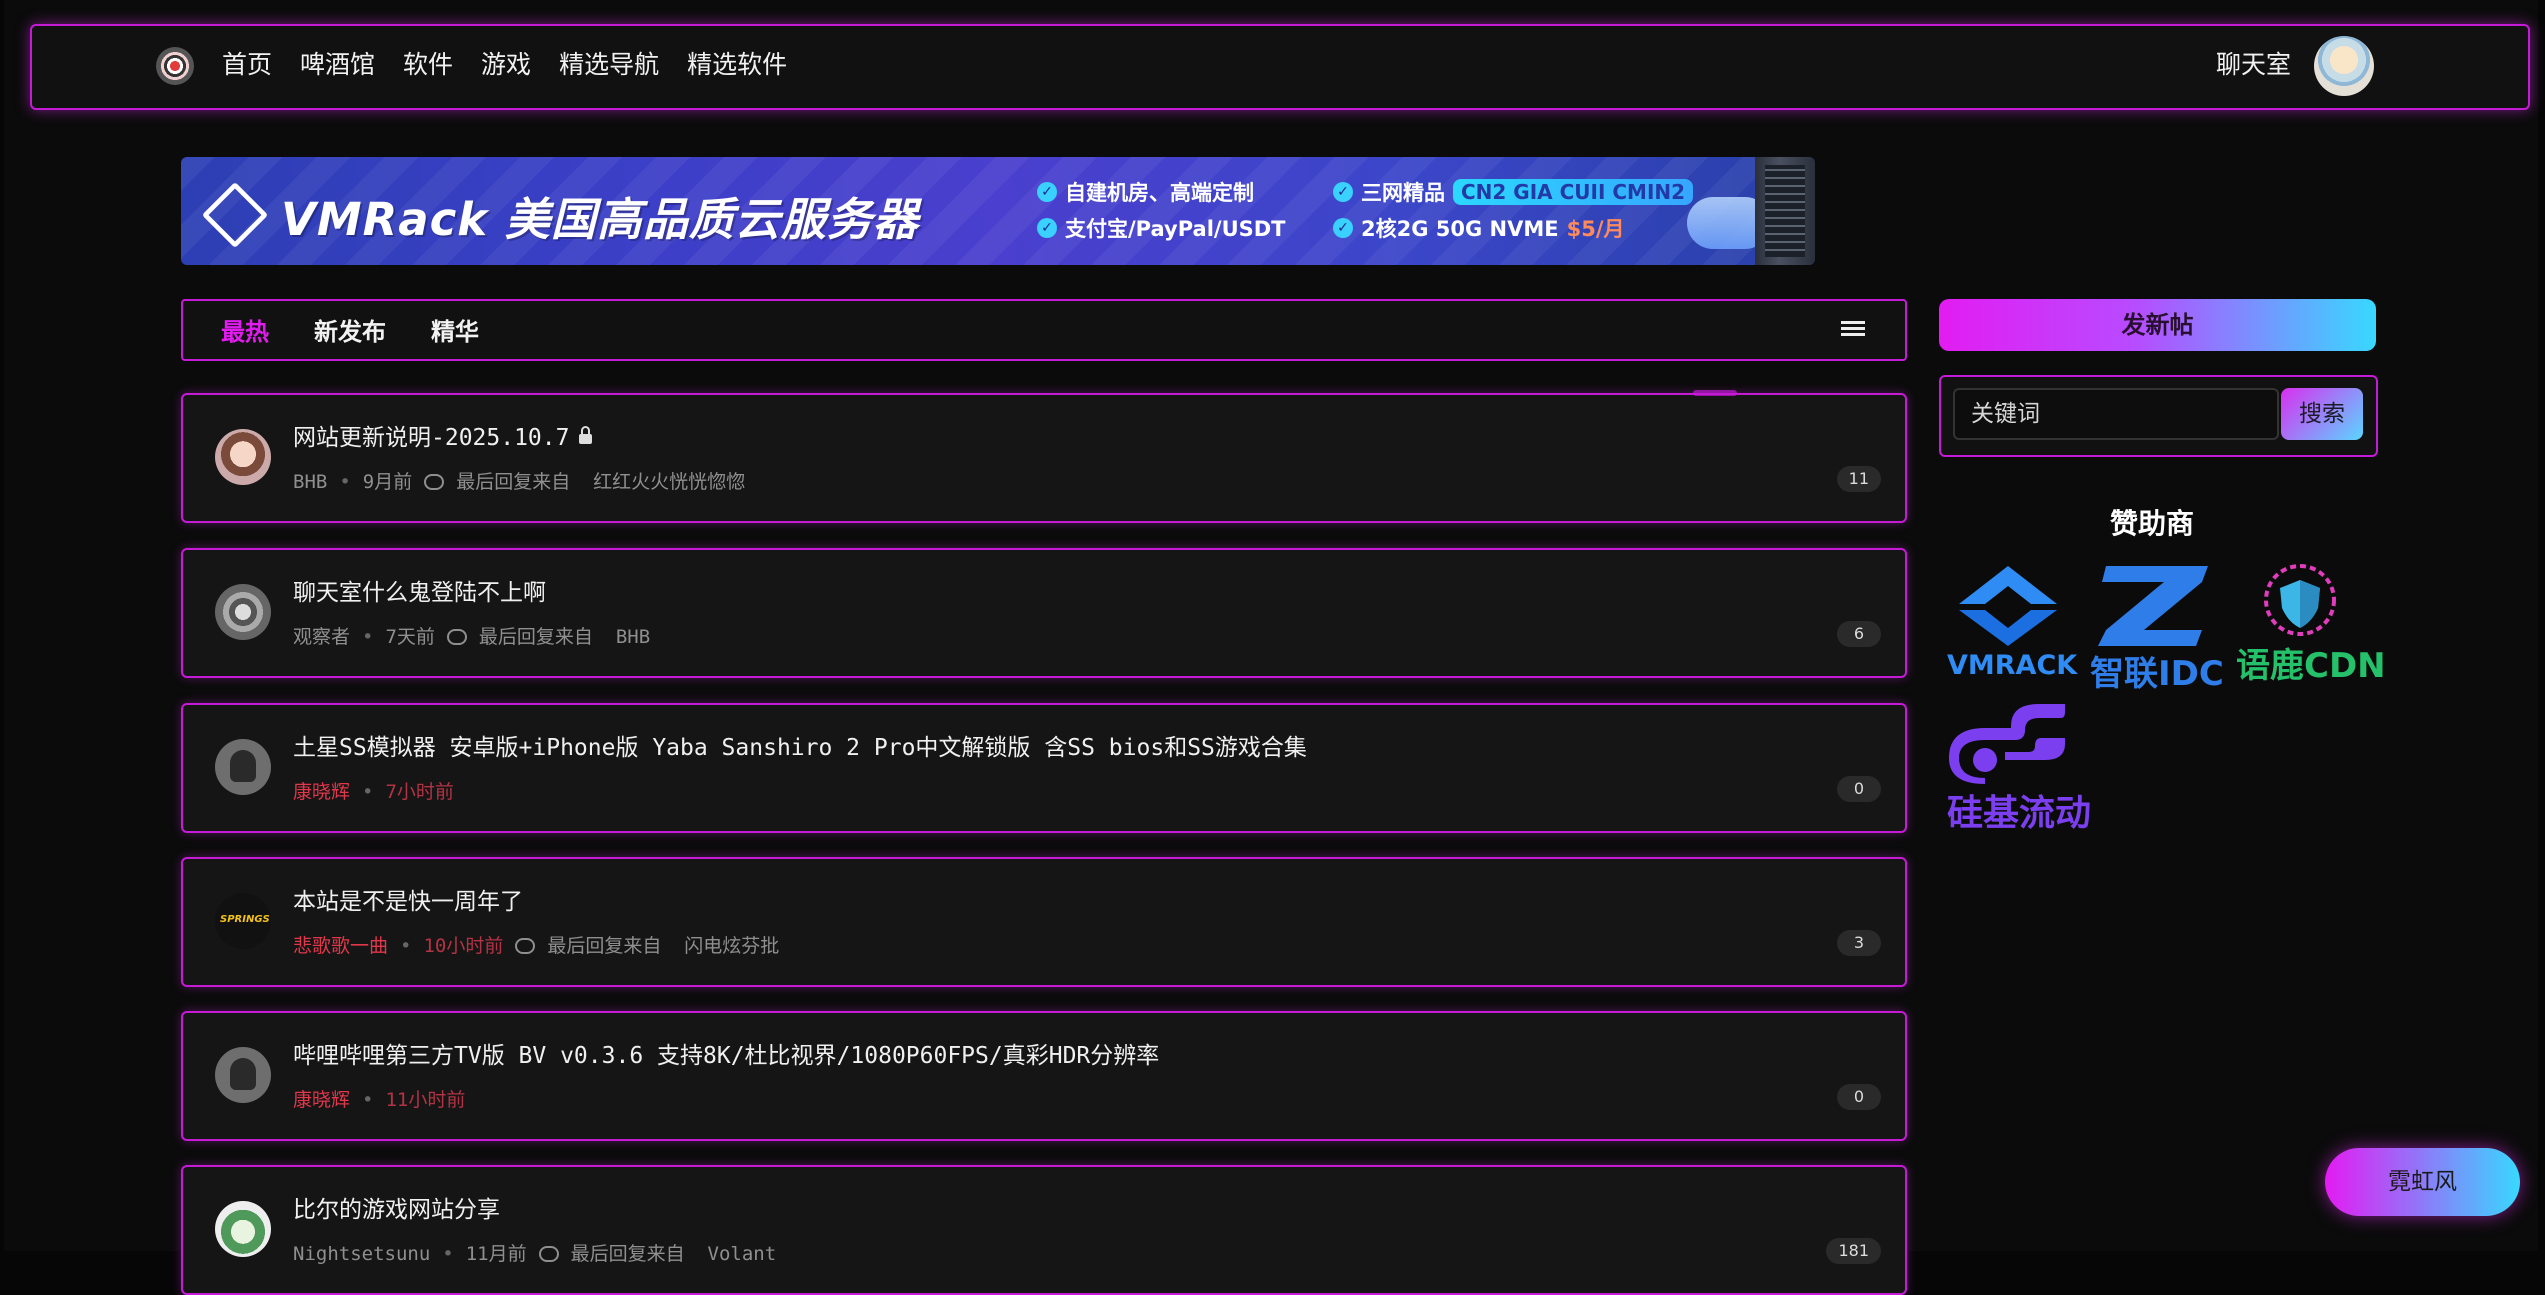  What do you see at coordinates (1161, 228) in the screenshot?
I see `banner-feature: ✓ 支付宝/PayPal/USDT` at bounding box center [1161, 228].